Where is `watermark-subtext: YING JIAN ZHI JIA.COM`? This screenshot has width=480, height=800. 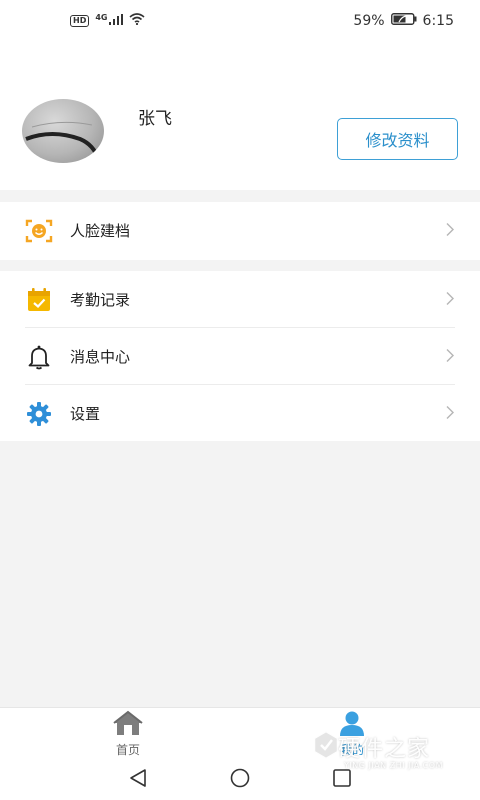
watermark-subtext: YING JIAN ZHI JIA.COM is located at coordinates (393, 765).